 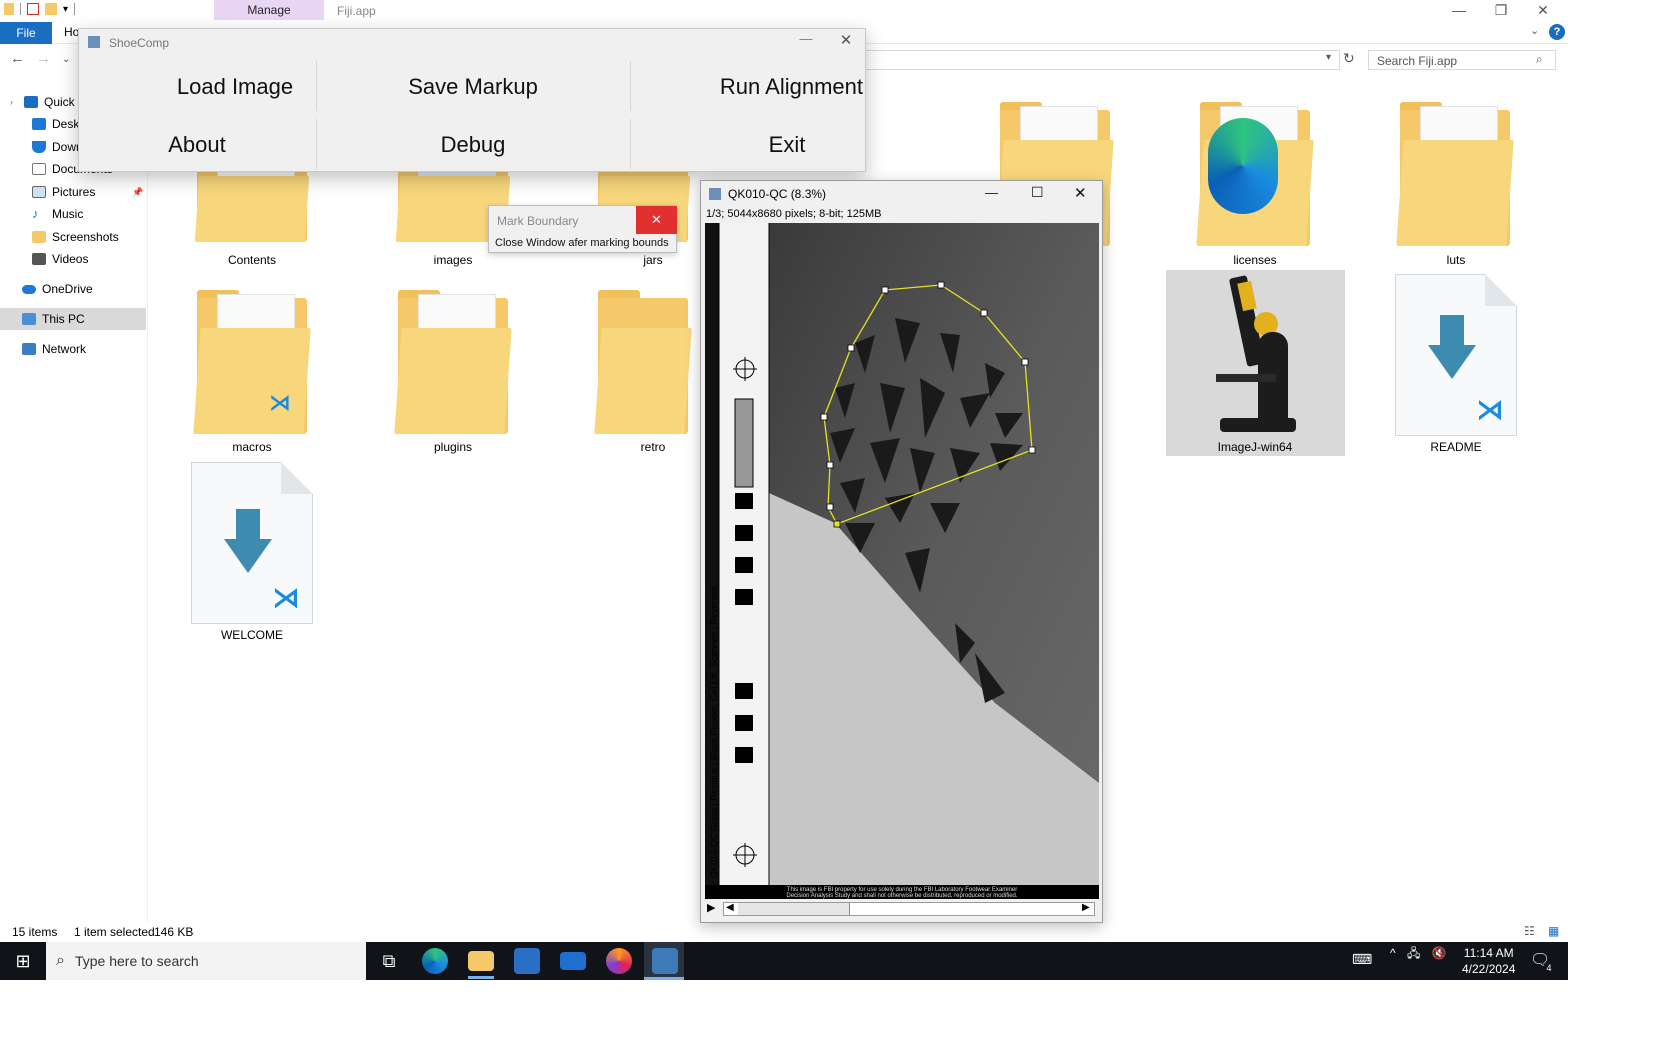 I want to click on document-icon: ⋊, so click(x=1456, y=355).